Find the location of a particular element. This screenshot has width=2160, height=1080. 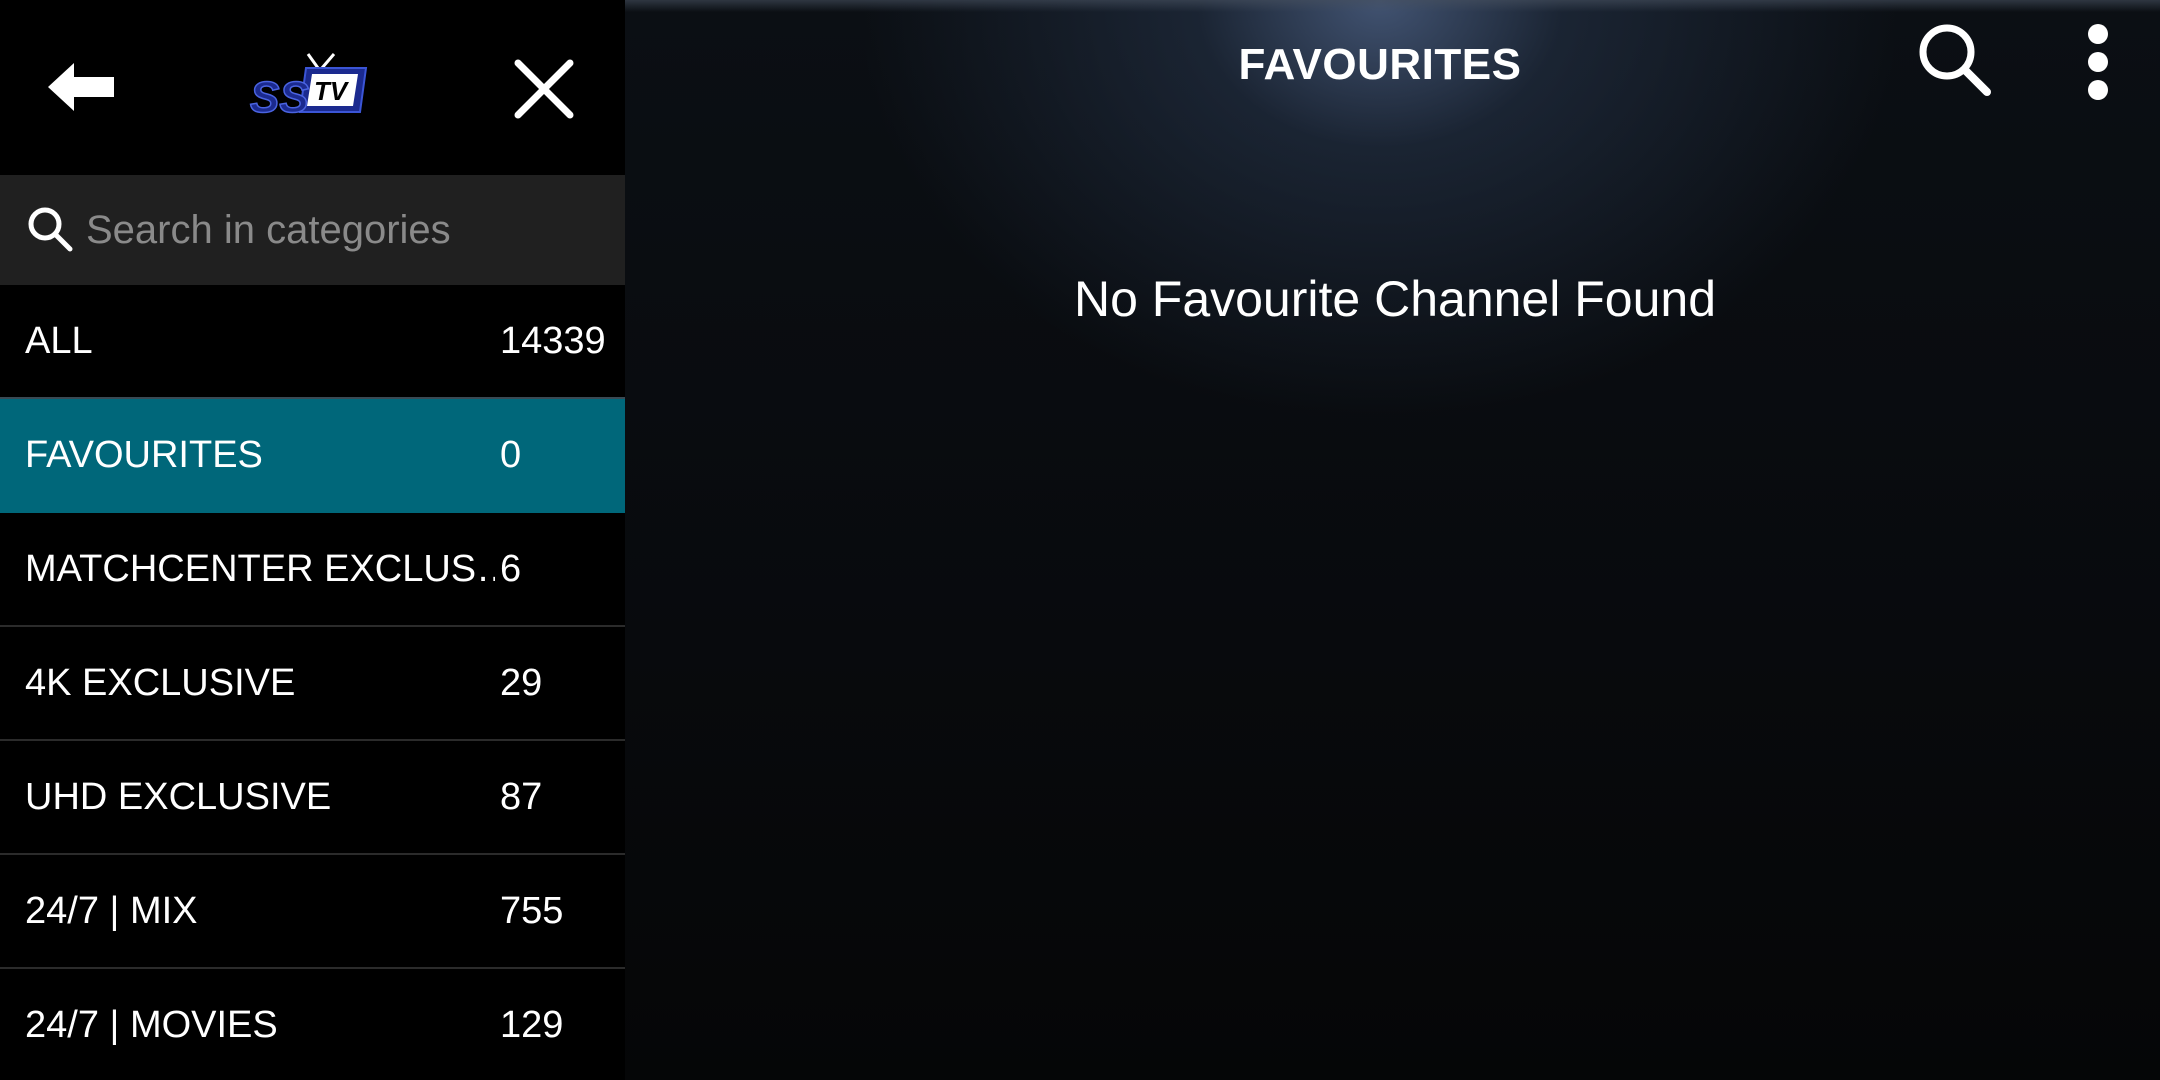

arrow-left-icon is located at coordinates (81, 87).